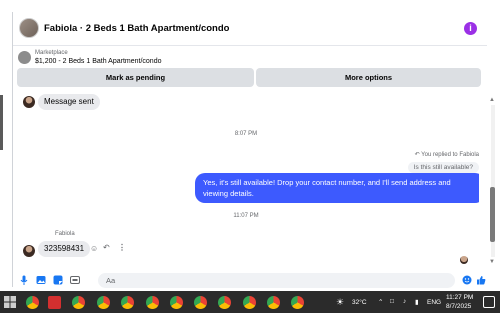 The image size is (500, 313). Describe the element at coordinates (69, 102) in the screenshot. I see `message-sent-bubble: Message sent` at that location.